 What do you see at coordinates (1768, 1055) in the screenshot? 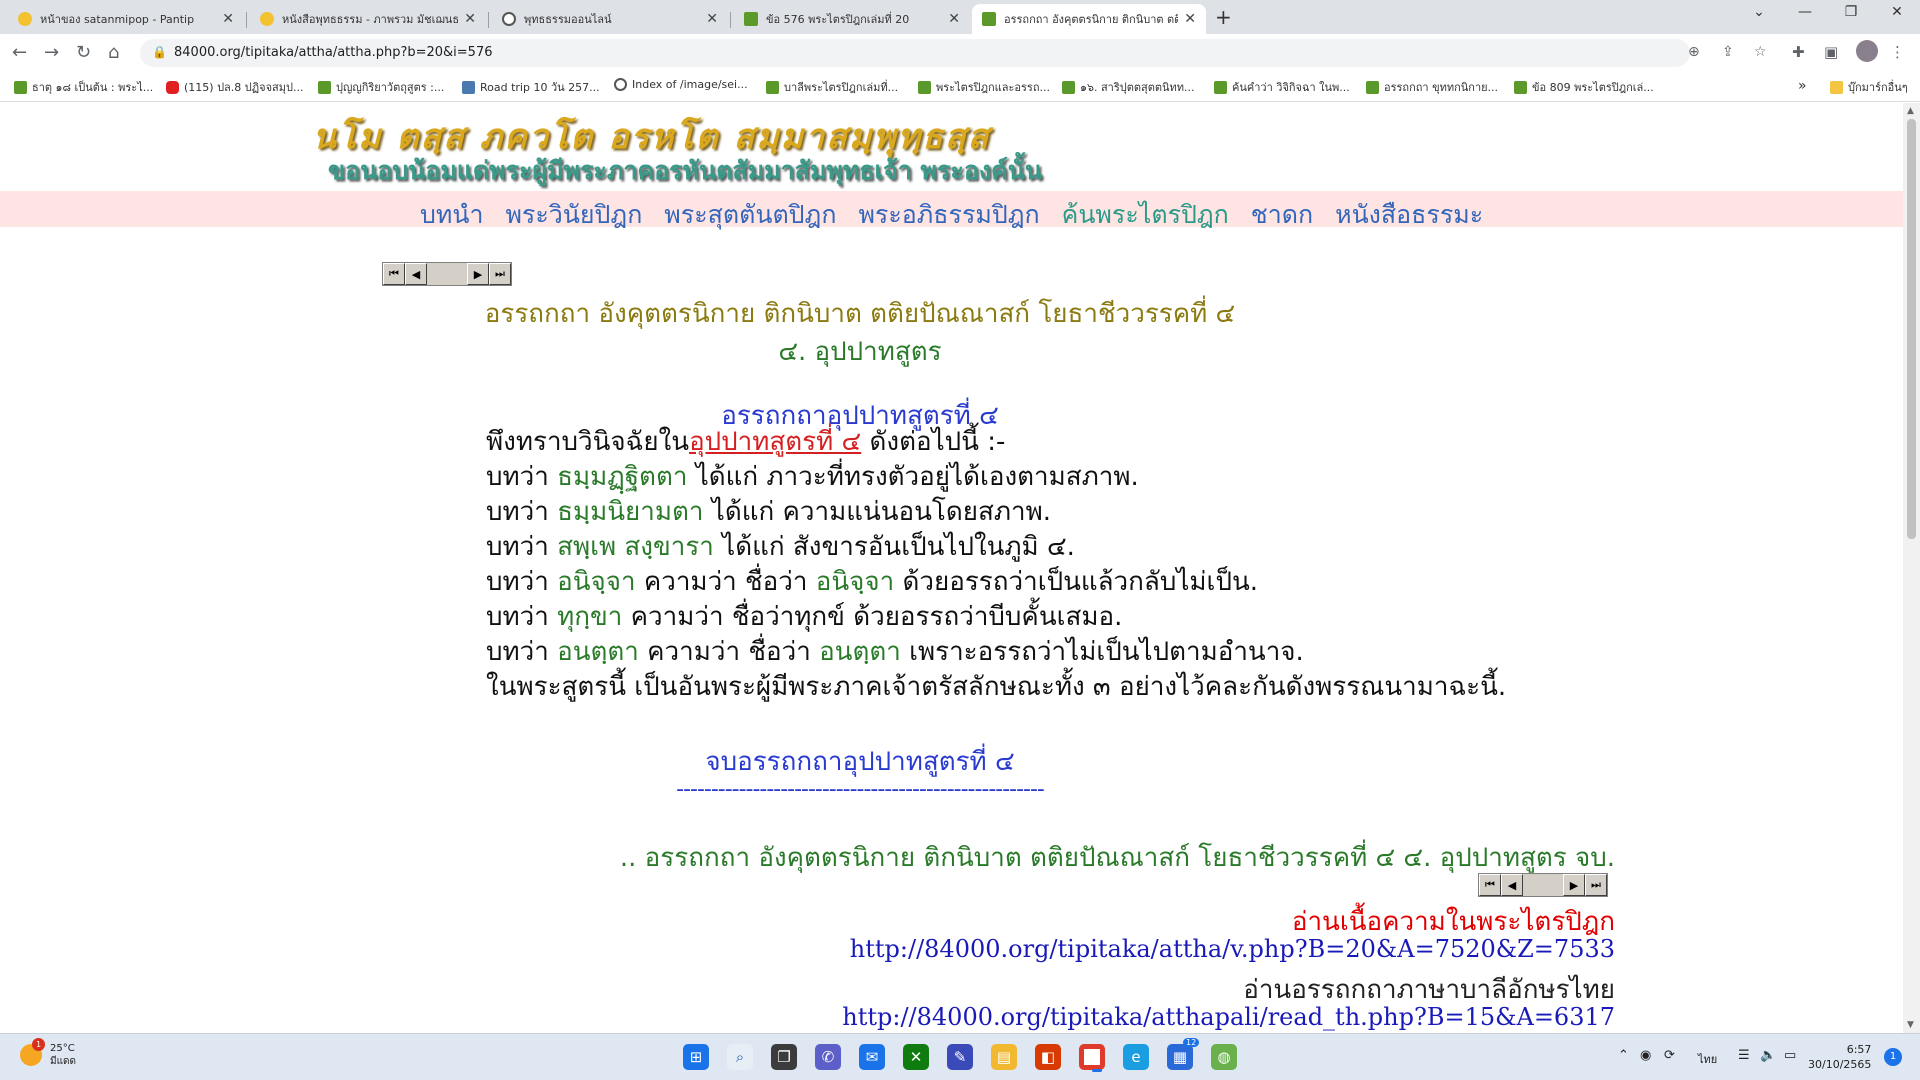
I see `speaker-icon: 🔈` at bounding box center [1768, 1055].